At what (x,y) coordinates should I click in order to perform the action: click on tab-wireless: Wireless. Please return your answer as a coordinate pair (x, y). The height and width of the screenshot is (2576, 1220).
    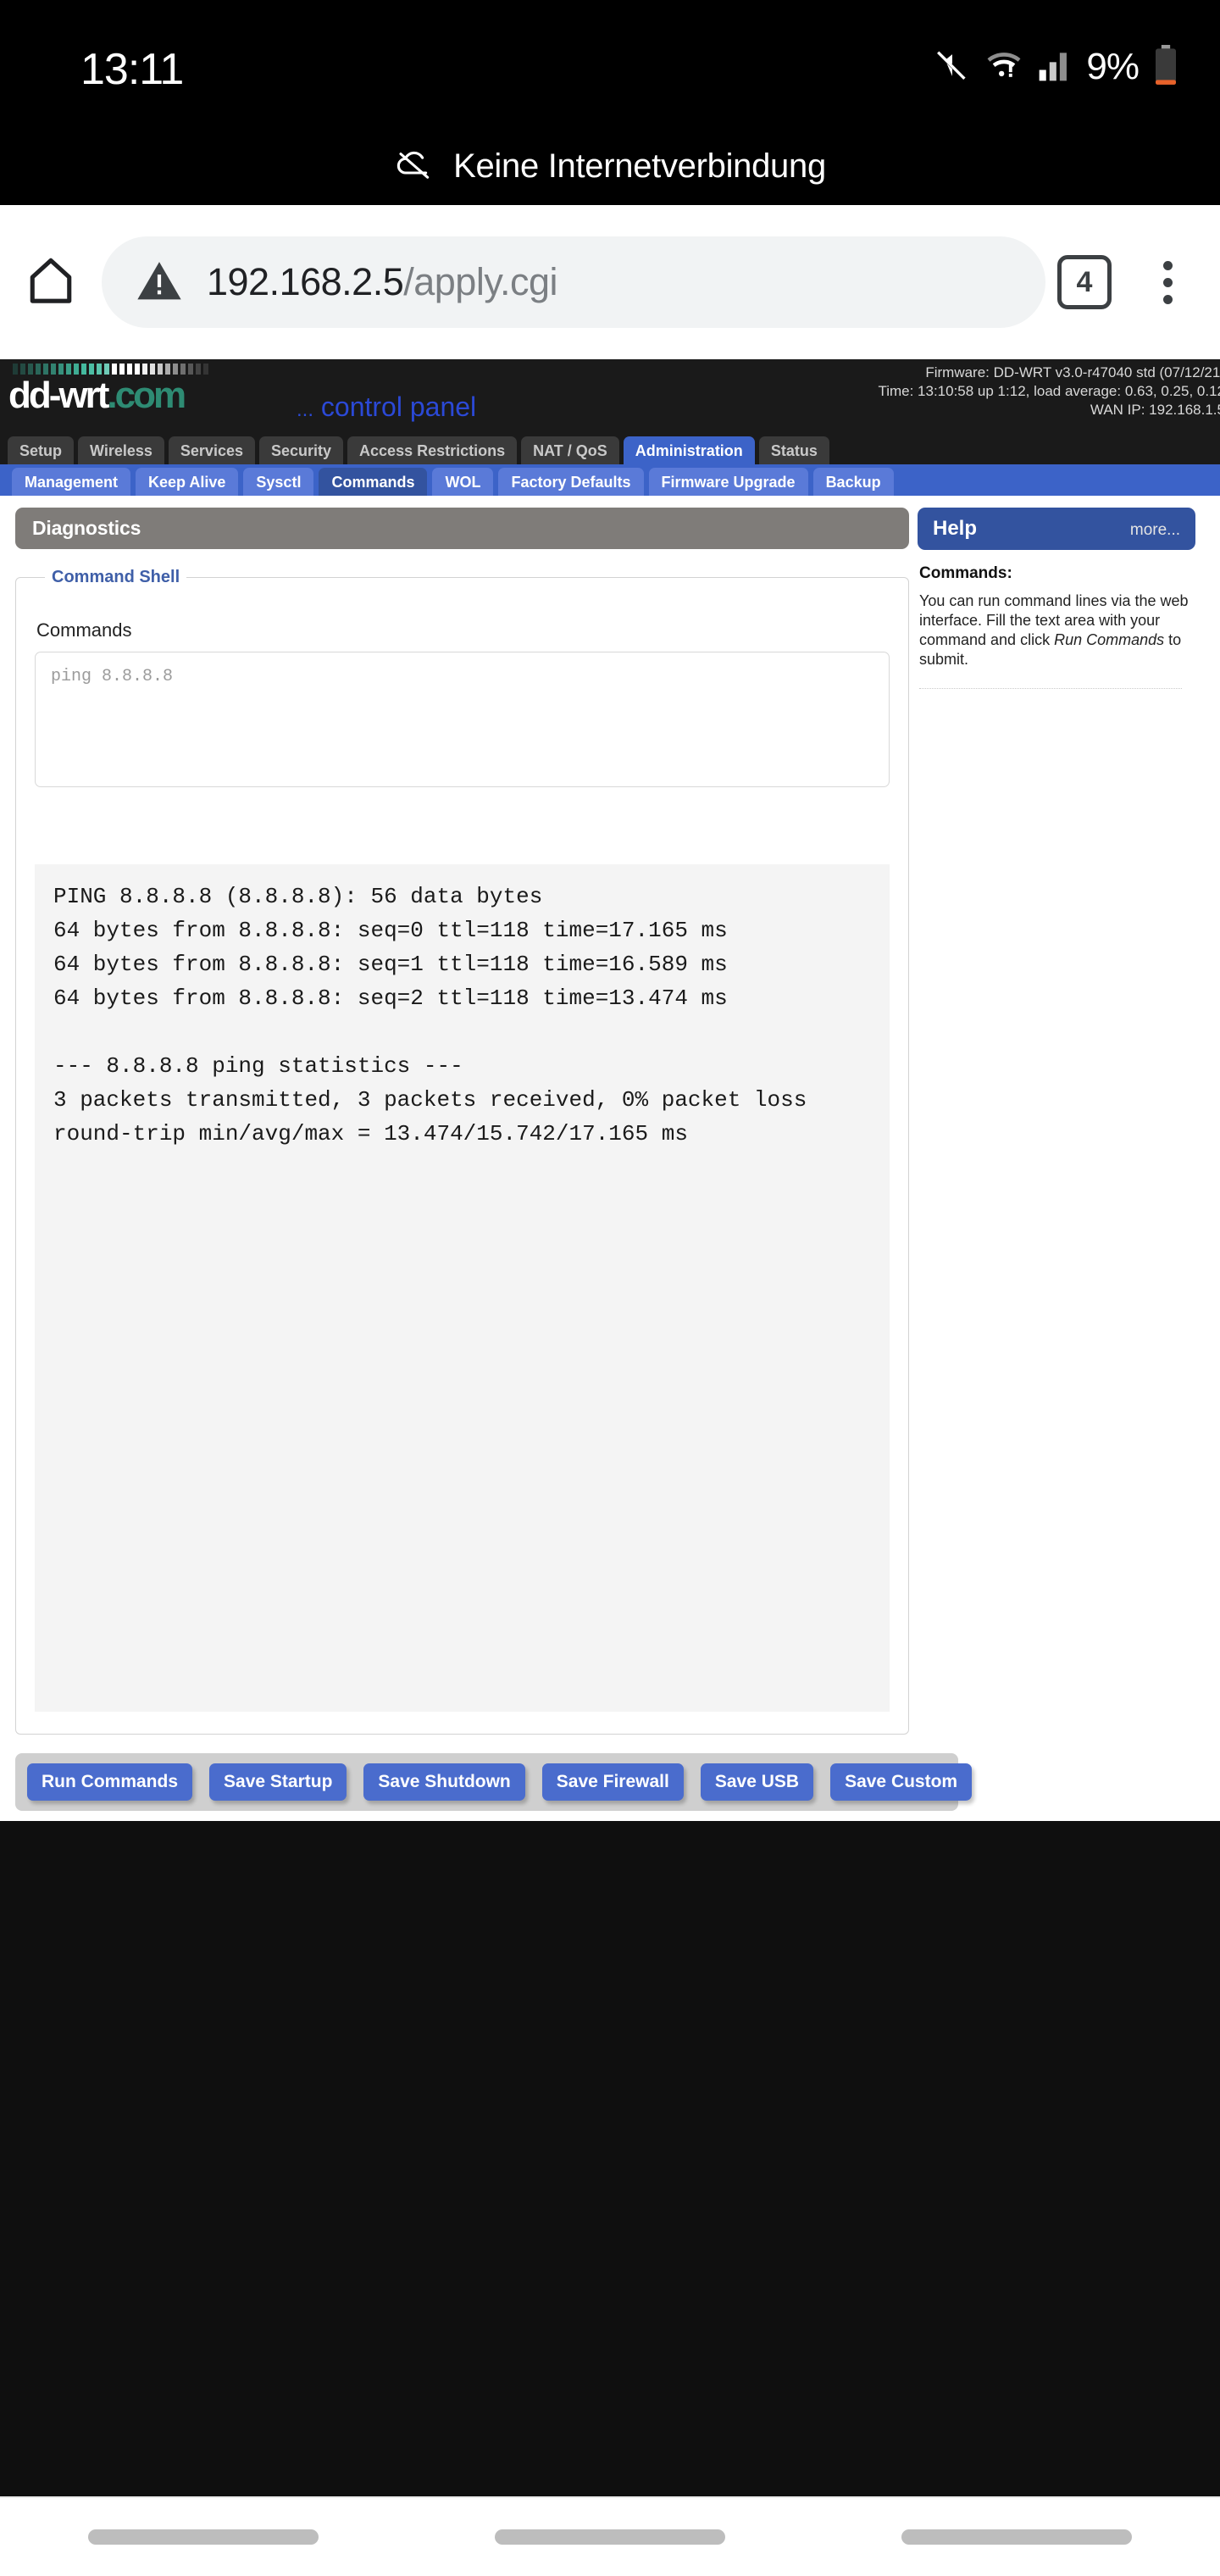
    Looking at the image, I should click on (121, 450).